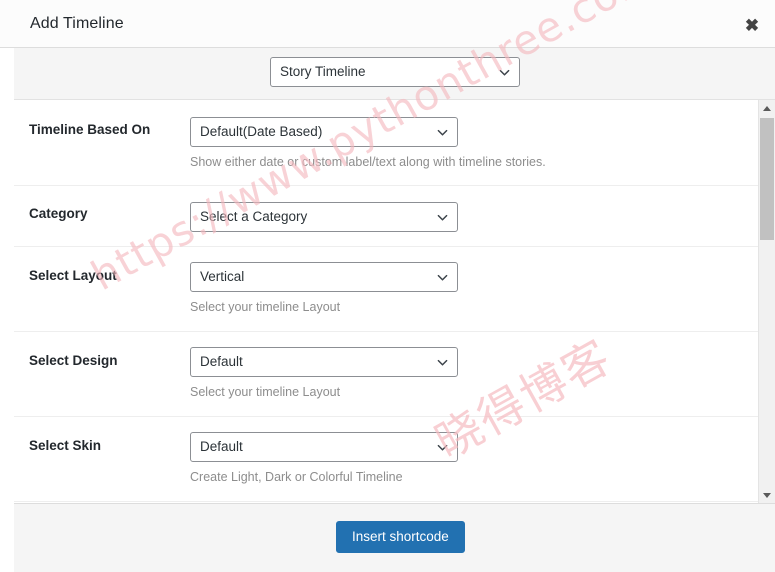 Image resolution: width=775 pixels, height=572 pixels. I want to click on timeline-type-select: Story Timeline, so click(395, 72).